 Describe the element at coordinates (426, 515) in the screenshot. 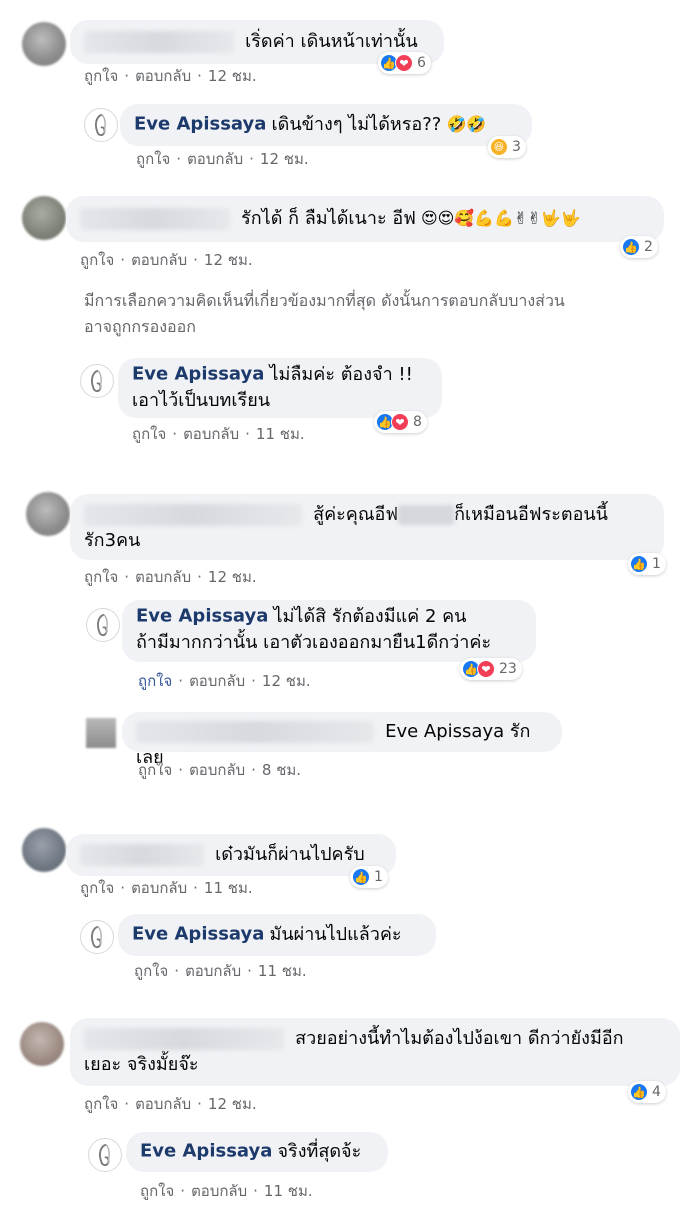

I see `blurred-text` at that location.